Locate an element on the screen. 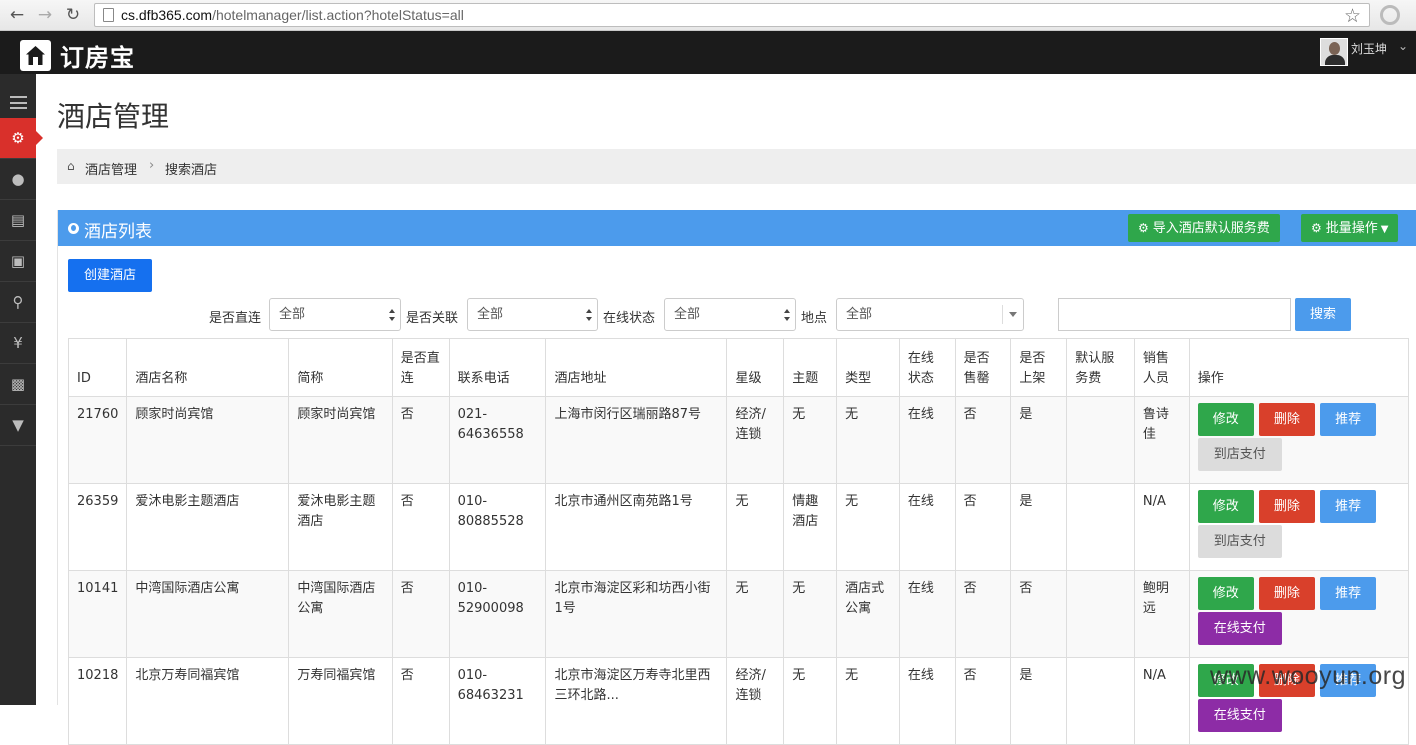 This screenshot has height=745, width=1416. avatar is located at coordinates (1334, 52).